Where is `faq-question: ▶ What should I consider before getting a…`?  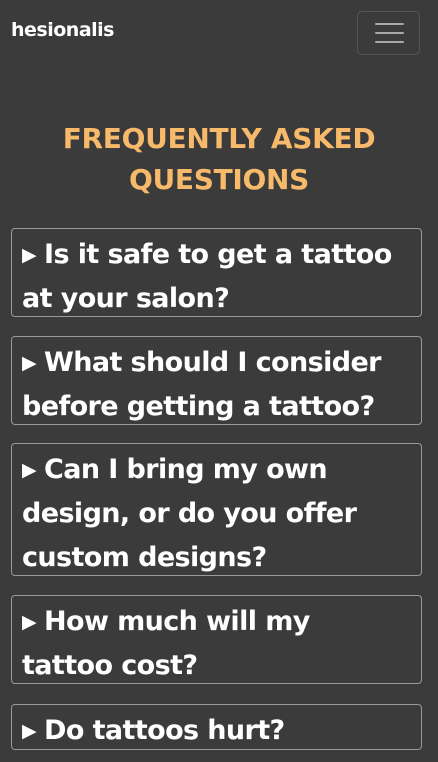
faq-question: ▶ What should I consider before getting a… is located at coordinates (217, 385).